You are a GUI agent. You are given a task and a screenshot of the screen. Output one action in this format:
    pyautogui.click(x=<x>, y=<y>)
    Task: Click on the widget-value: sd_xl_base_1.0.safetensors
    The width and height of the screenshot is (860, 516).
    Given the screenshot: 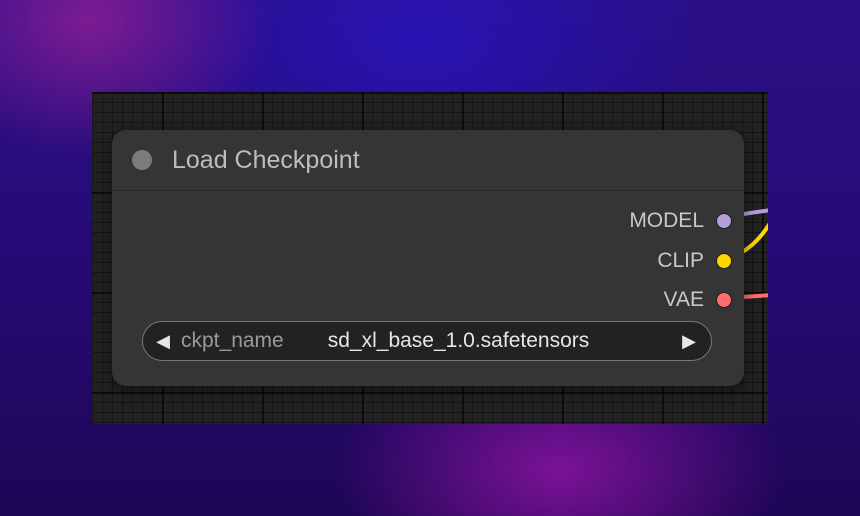 What is the action you would take?
    pyautogui.click(x=459, y=341)
    